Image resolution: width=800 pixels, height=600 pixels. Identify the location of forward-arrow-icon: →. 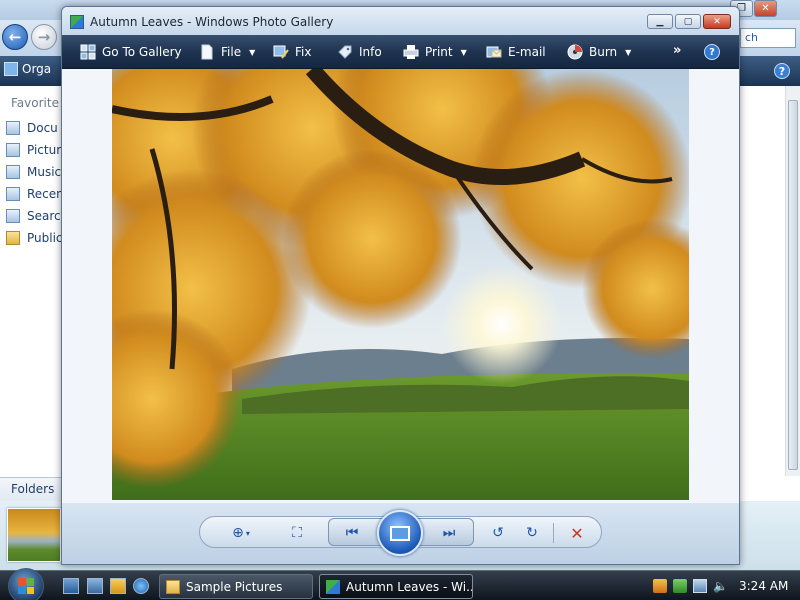
(44, 37).